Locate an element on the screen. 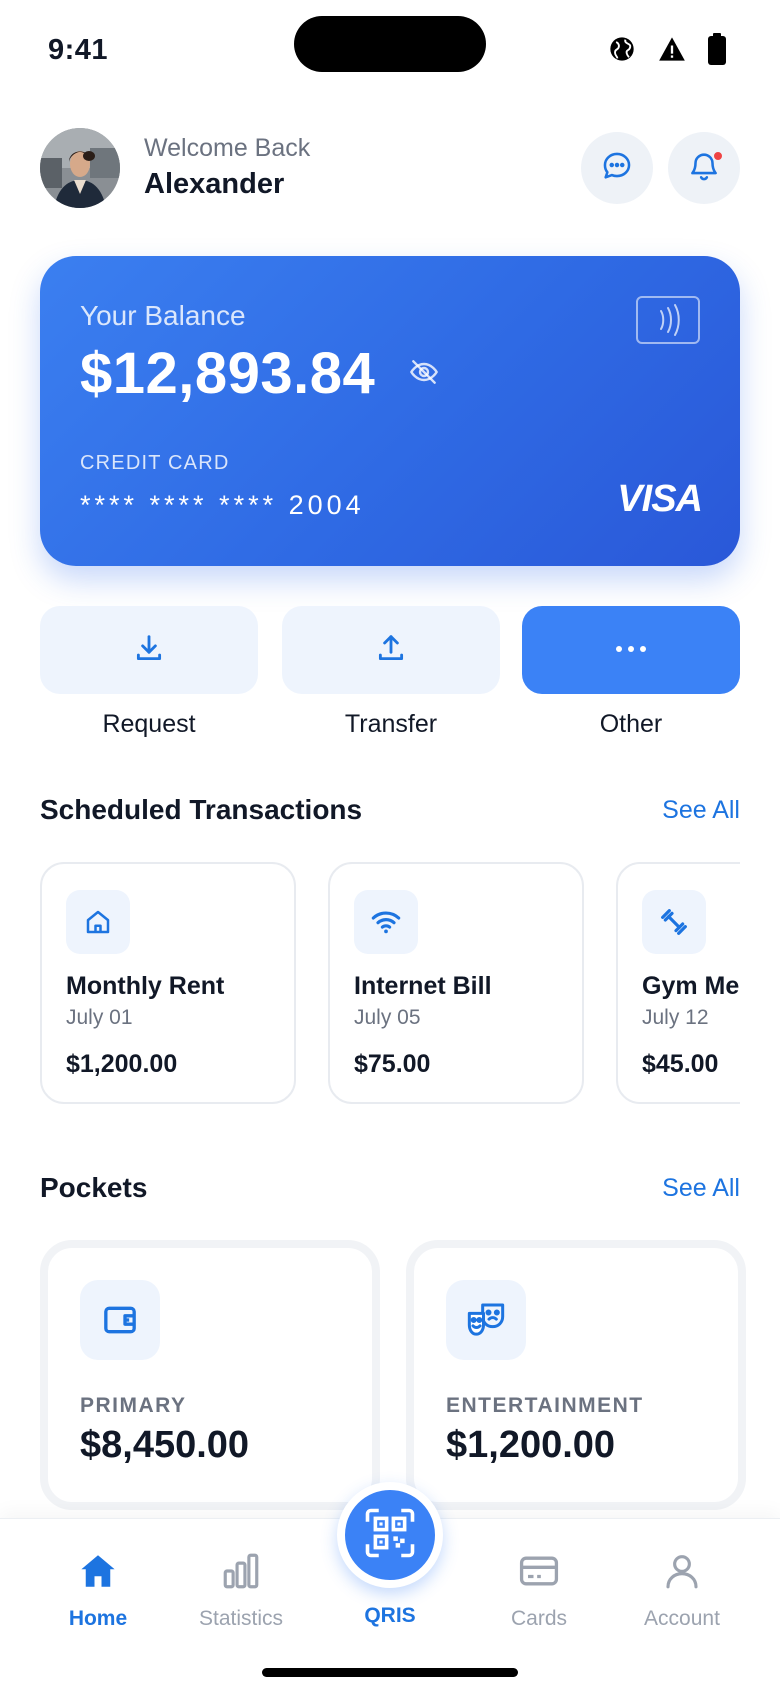 The height and width of the screenshot is (1694, 780). request-button is located at coordinates (149, 650).